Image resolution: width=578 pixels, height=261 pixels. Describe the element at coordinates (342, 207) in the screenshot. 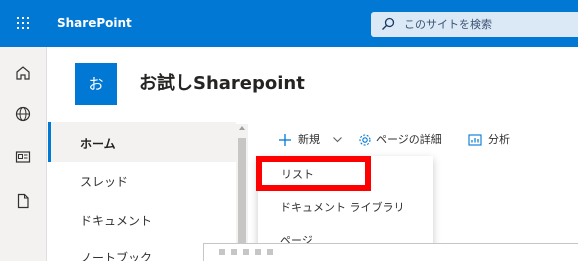

I see `menu-item-document-library: ドキュメント ライブラリ` at that location.